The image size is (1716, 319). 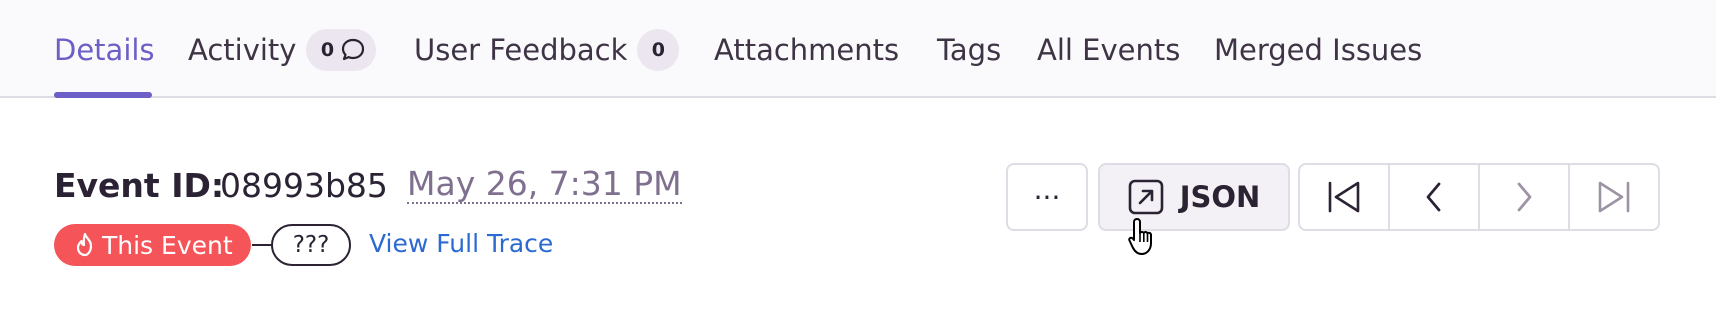 I want to click on unknown-trace-label: ???, so click(x=311, y=245).